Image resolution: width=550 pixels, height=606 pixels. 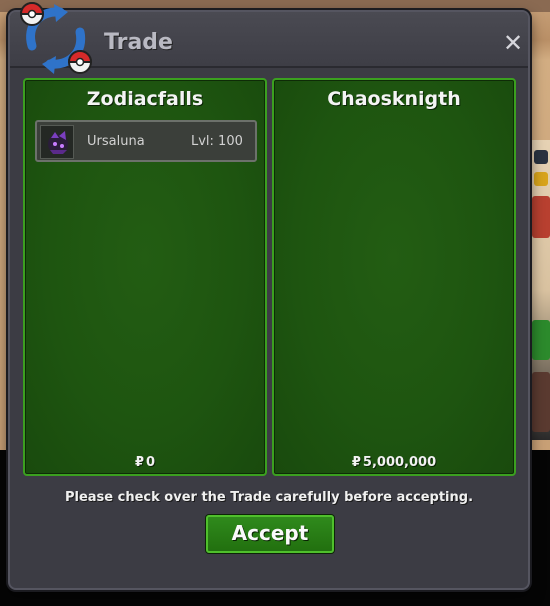 I want to click on money-amount-right: 5,000,000, so click(x=399, y=462).